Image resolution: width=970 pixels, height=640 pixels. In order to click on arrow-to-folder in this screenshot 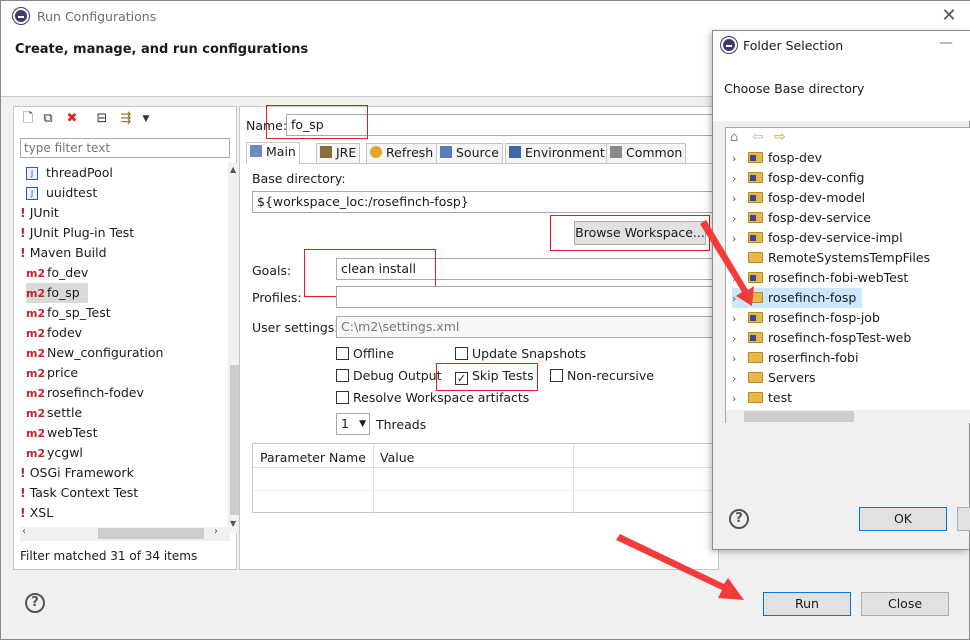, I will do `click(727, 263)`.